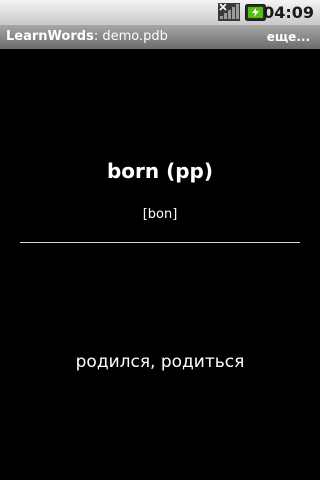 The width and height of the screenshot is (320, 480). What do you see at coordinates (160, 12) in the screenshot?
I see `status-bar: 04:09` at bounding box center [160, 12].